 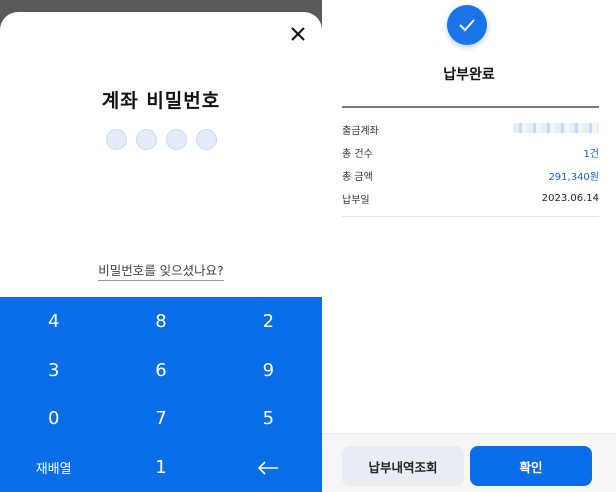 I want to click on keypad-key-3: 3, so click(x=53, y=370).